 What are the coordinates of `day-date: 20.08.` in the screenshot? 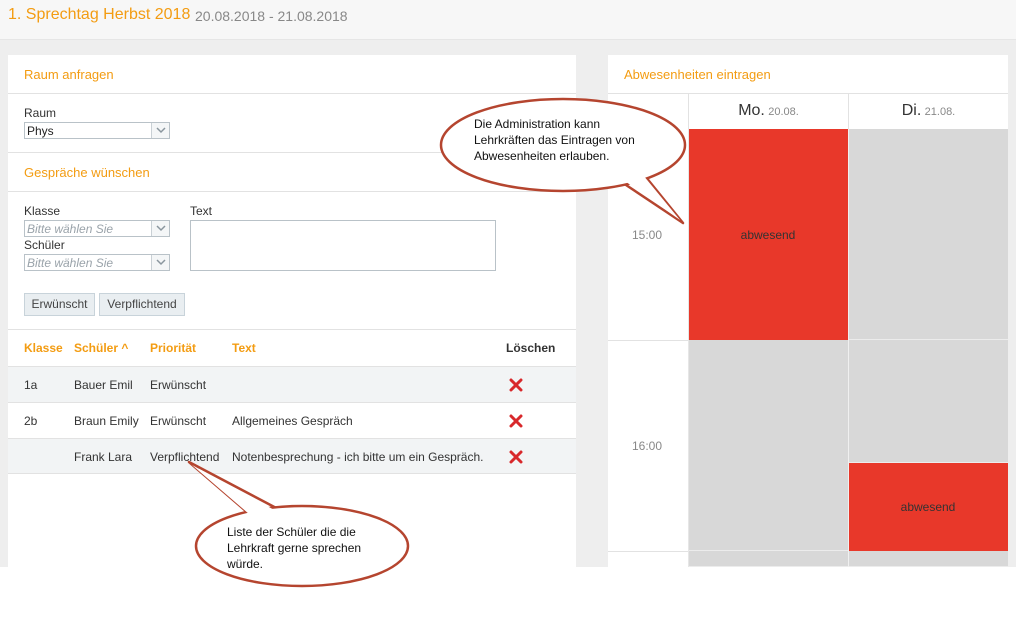 It's located at (783, 112).